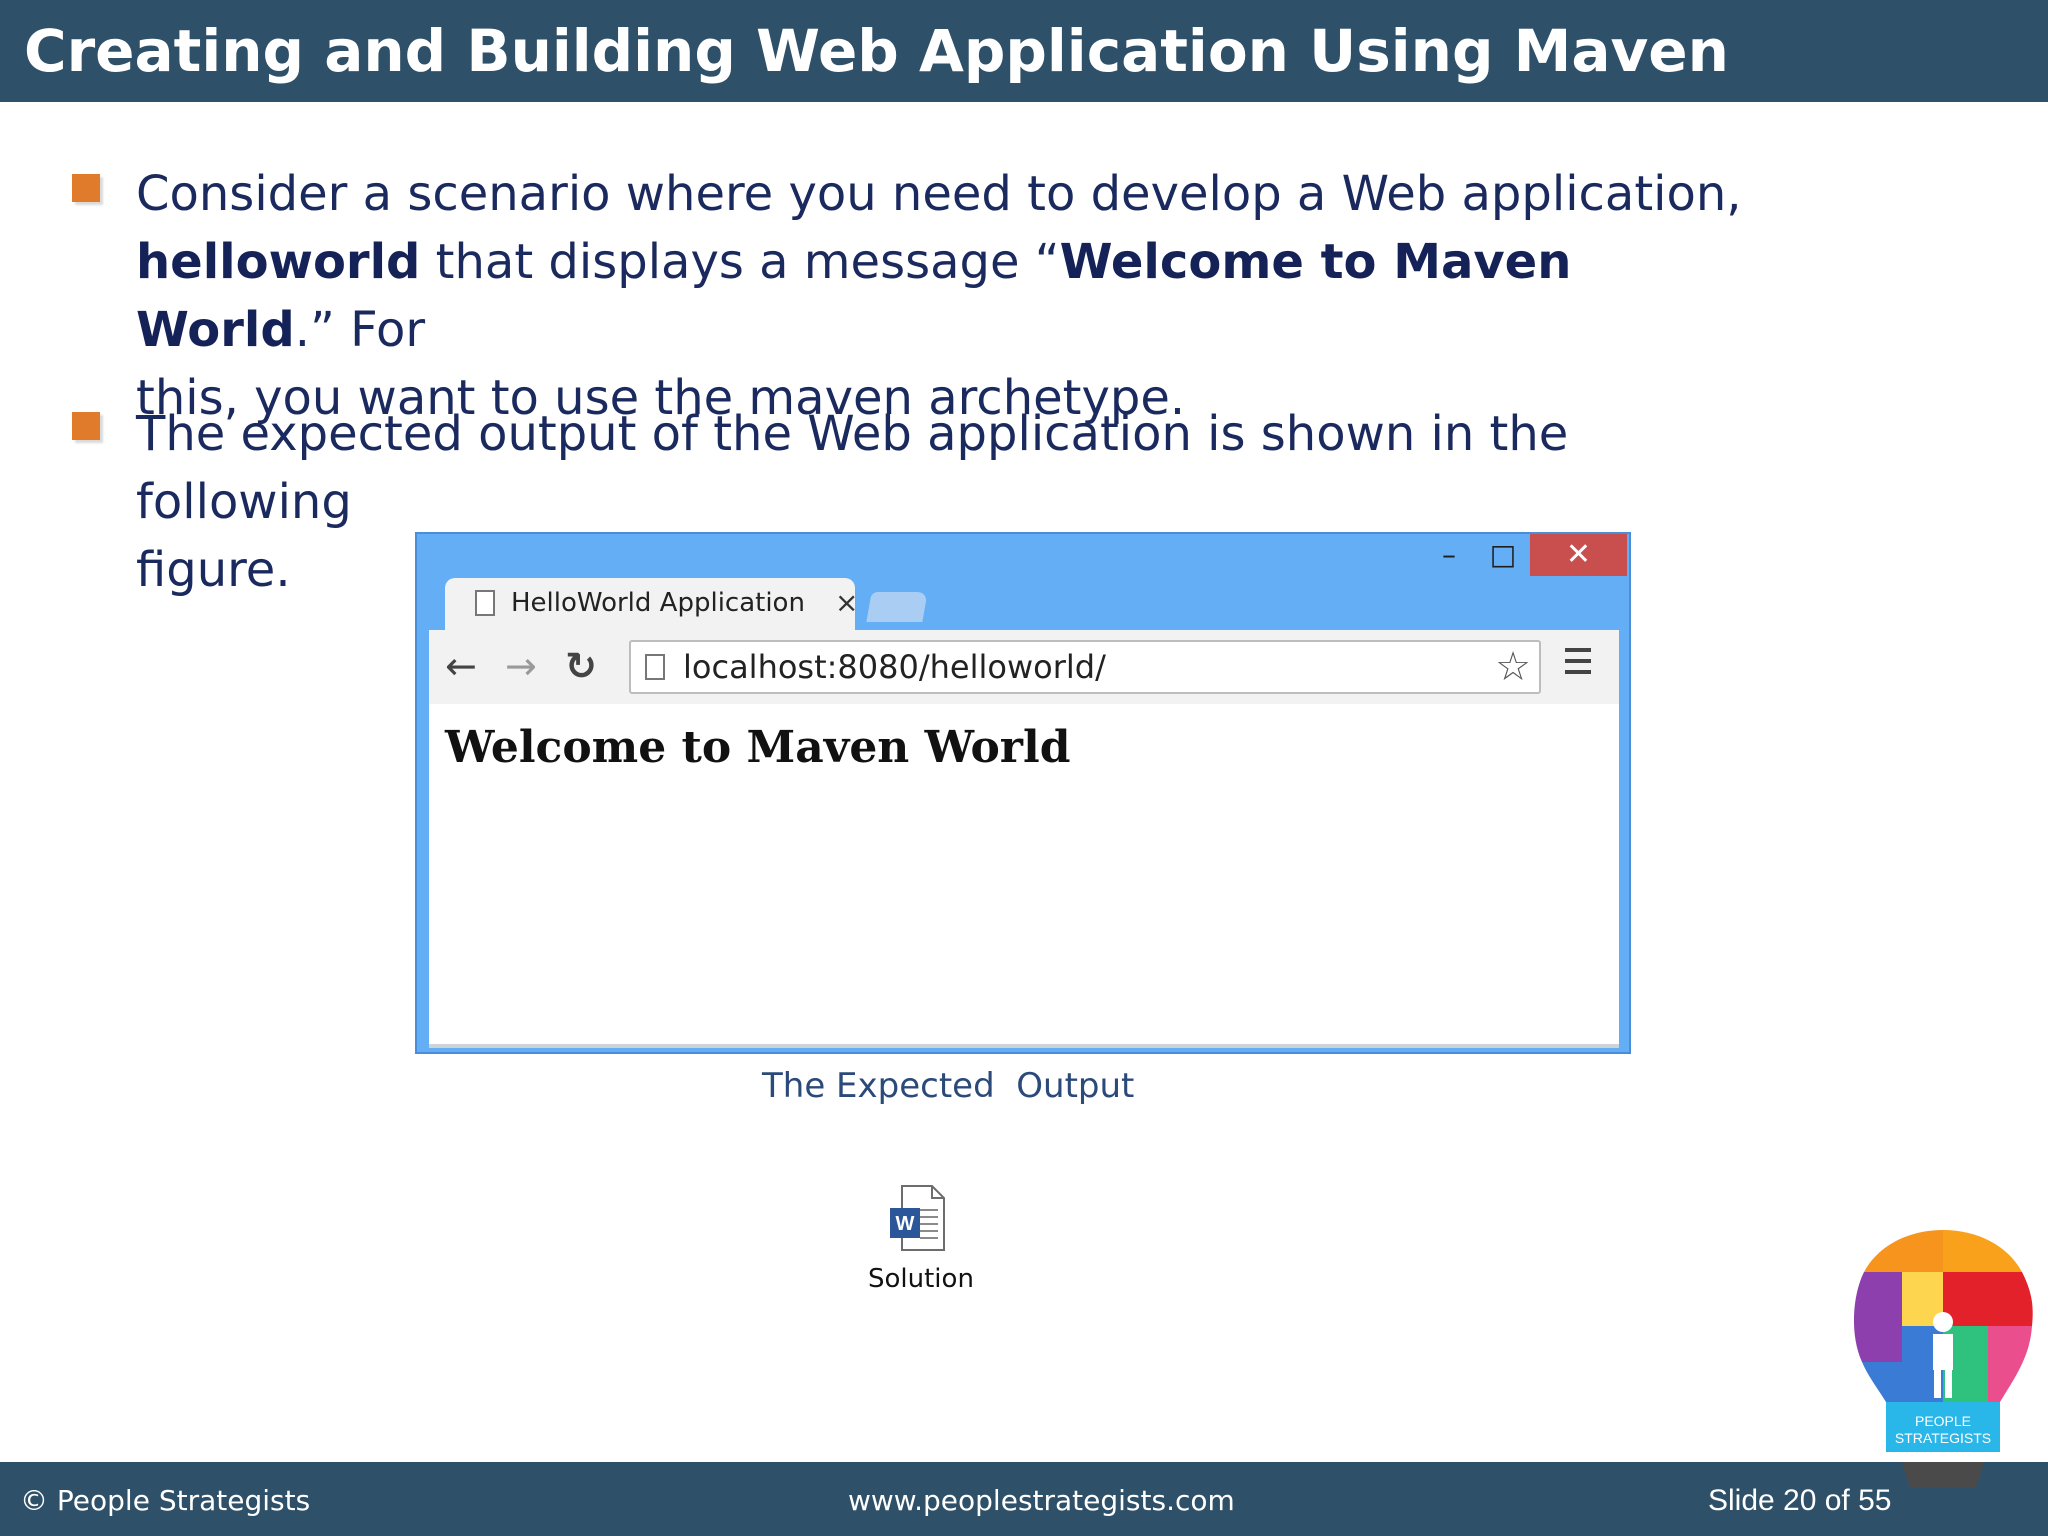 The height and width of the screenshot is (1536, 2048). Describe the element at coordinates (905, 1224) in the screenshot. I see `word-icon-letter: W` at that location.